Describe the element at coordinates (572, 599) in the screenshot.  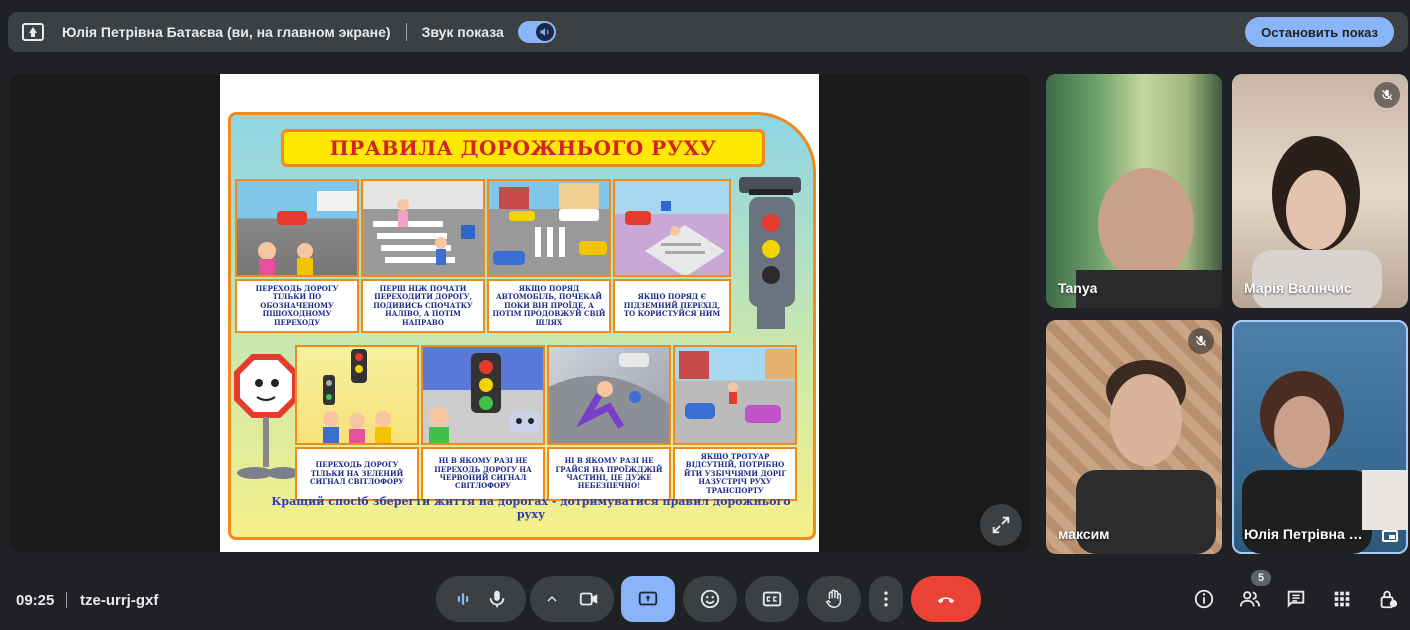
I see `camera-button` at that location.